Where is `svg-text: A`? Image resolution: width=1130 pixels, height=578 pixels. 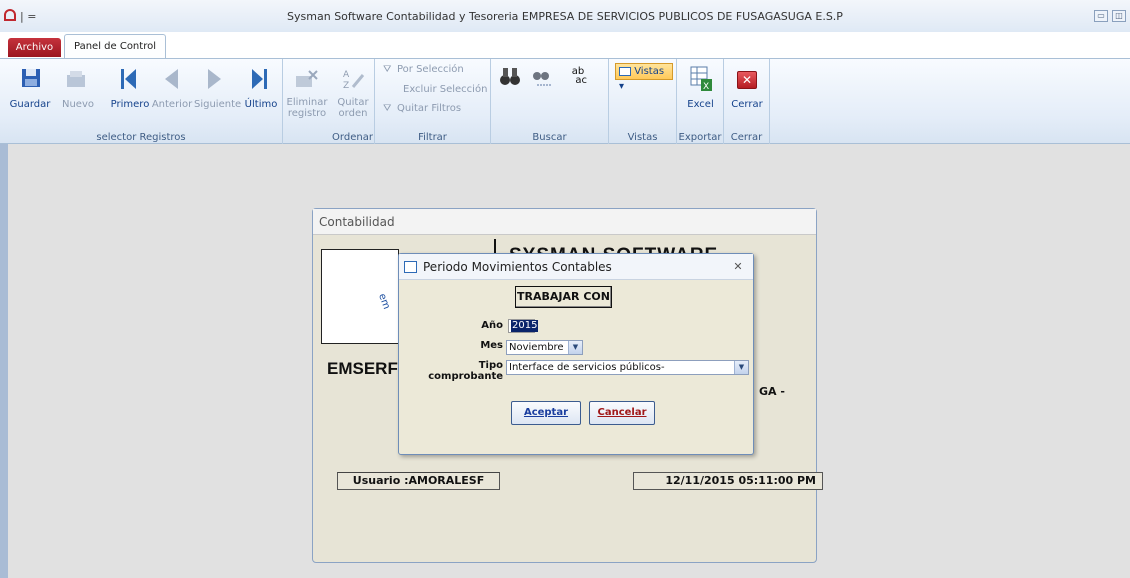
svg-text: A is located at coordinates (346, 75).